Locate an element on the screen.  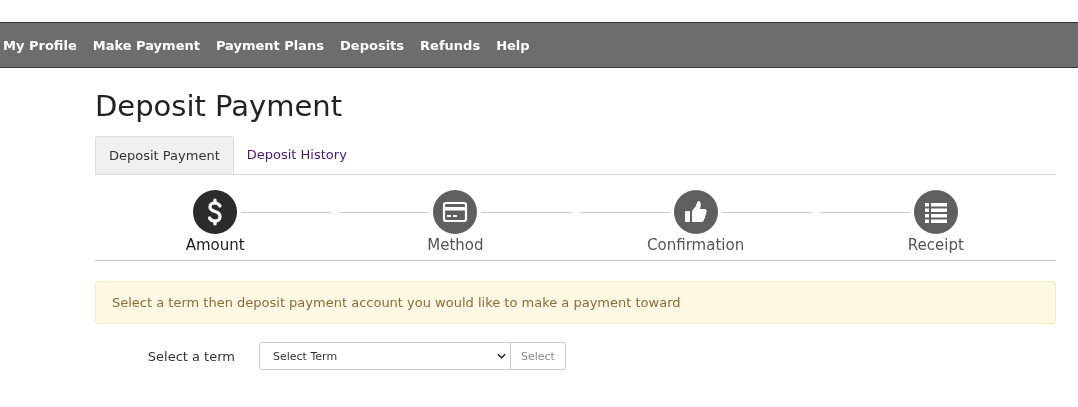
nav-link: Refunds is located at coordinates (450, 45).